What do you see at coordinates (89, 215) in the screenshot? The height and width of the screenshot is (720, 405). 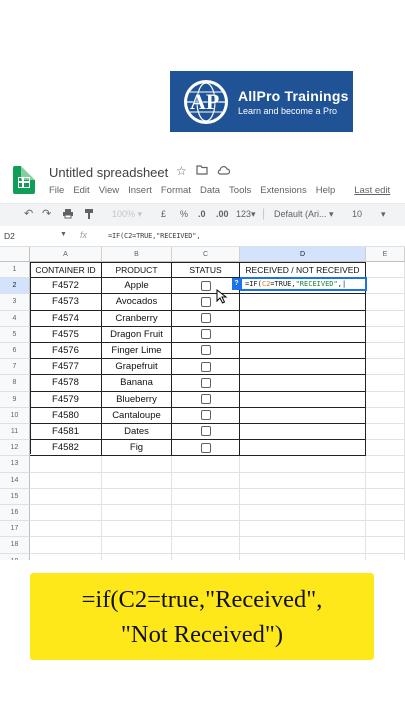 I see `paint-format-icon` at bounding box center [89, 215].